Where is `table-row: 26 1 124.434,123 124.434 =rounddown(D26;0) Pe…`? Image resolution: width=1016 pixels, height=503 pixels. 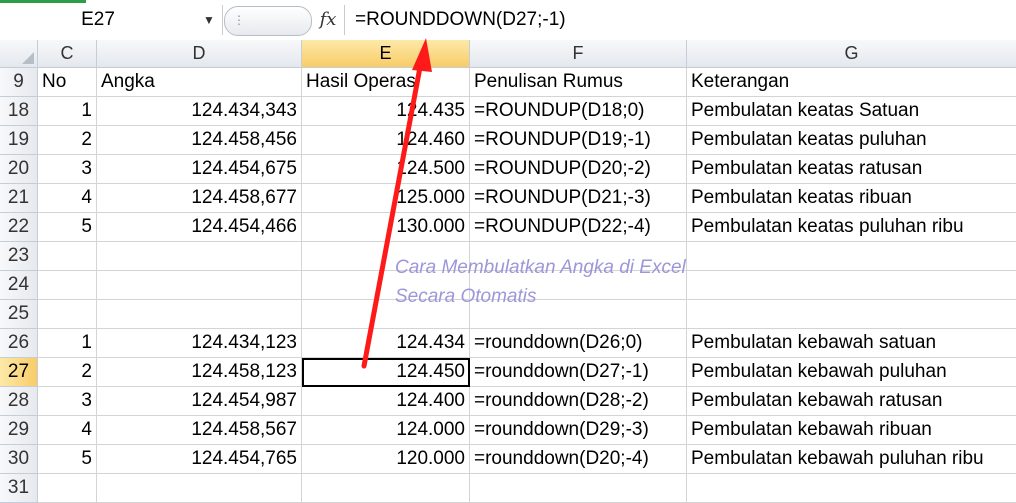 table-row: 26 1 124.434,123 124.434 =rounddown(D26;0) Pe… is located at coordinates (508, 343).